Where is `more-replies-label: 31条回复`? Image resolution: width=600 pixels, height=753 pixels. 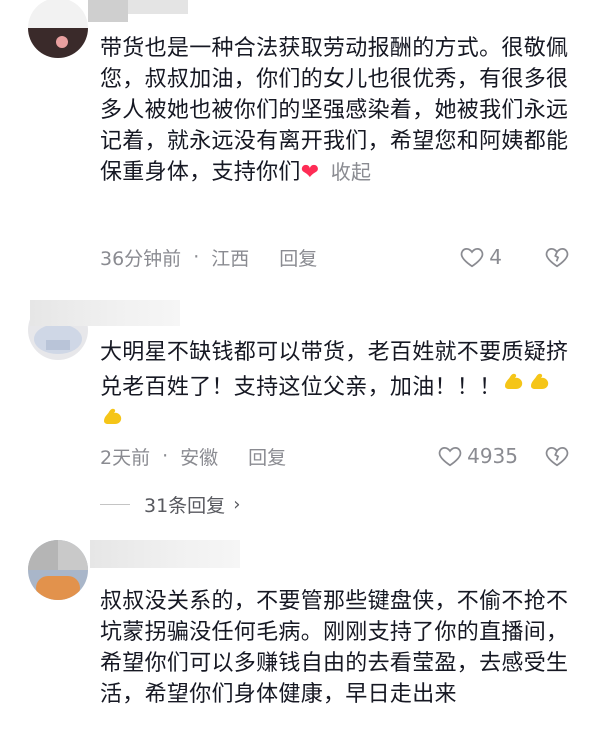
more-replies-label: 31条回复 is located at coordinates (185, 505).